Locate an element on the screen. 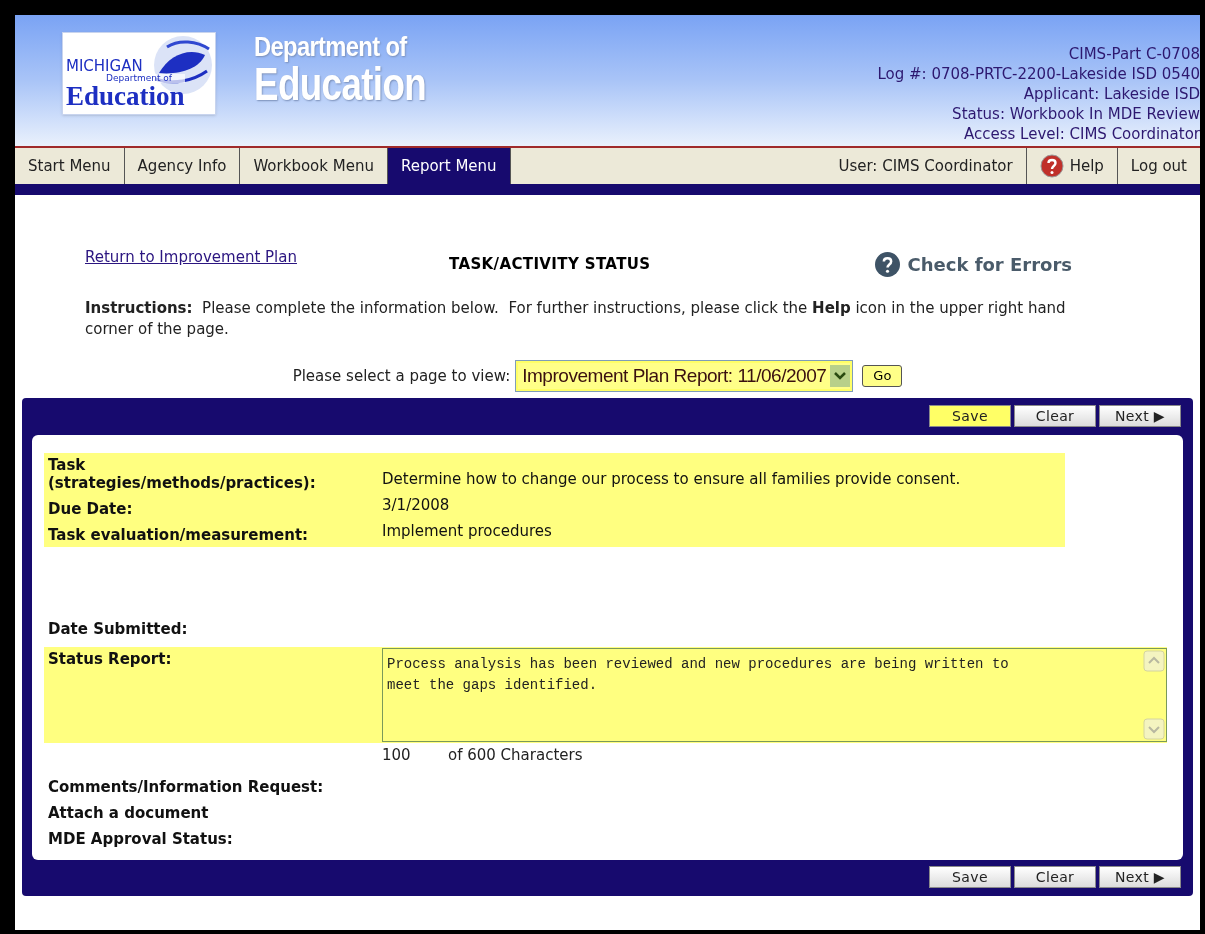 This screenshot has width=1205, height=934. check-errors-link: Check for Errors is located at coordinates (973, 264).